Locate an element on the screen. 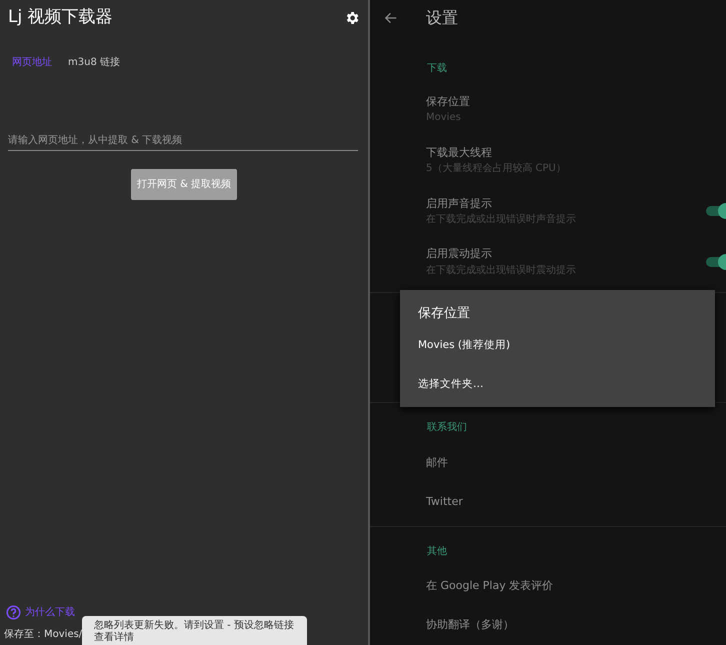  dialog-option: Movies (推荐使用) is located at coordinates (557, 346).